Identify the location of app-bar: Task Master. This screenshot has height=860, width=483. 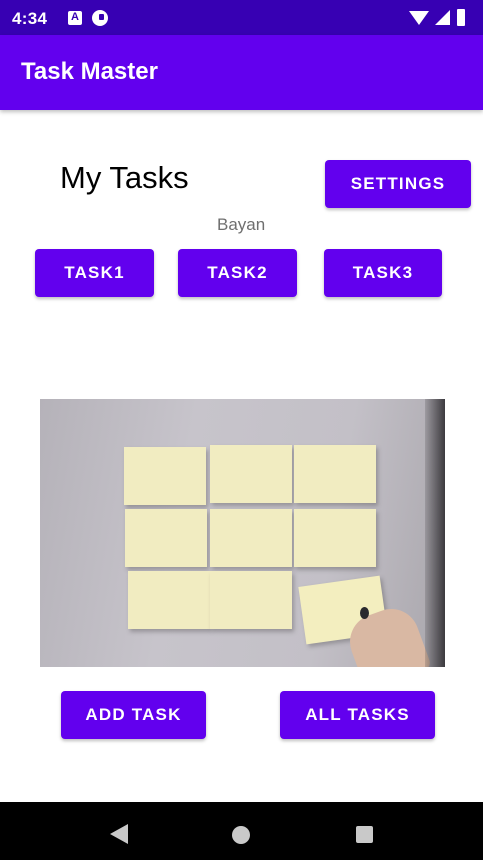
(241, 72).